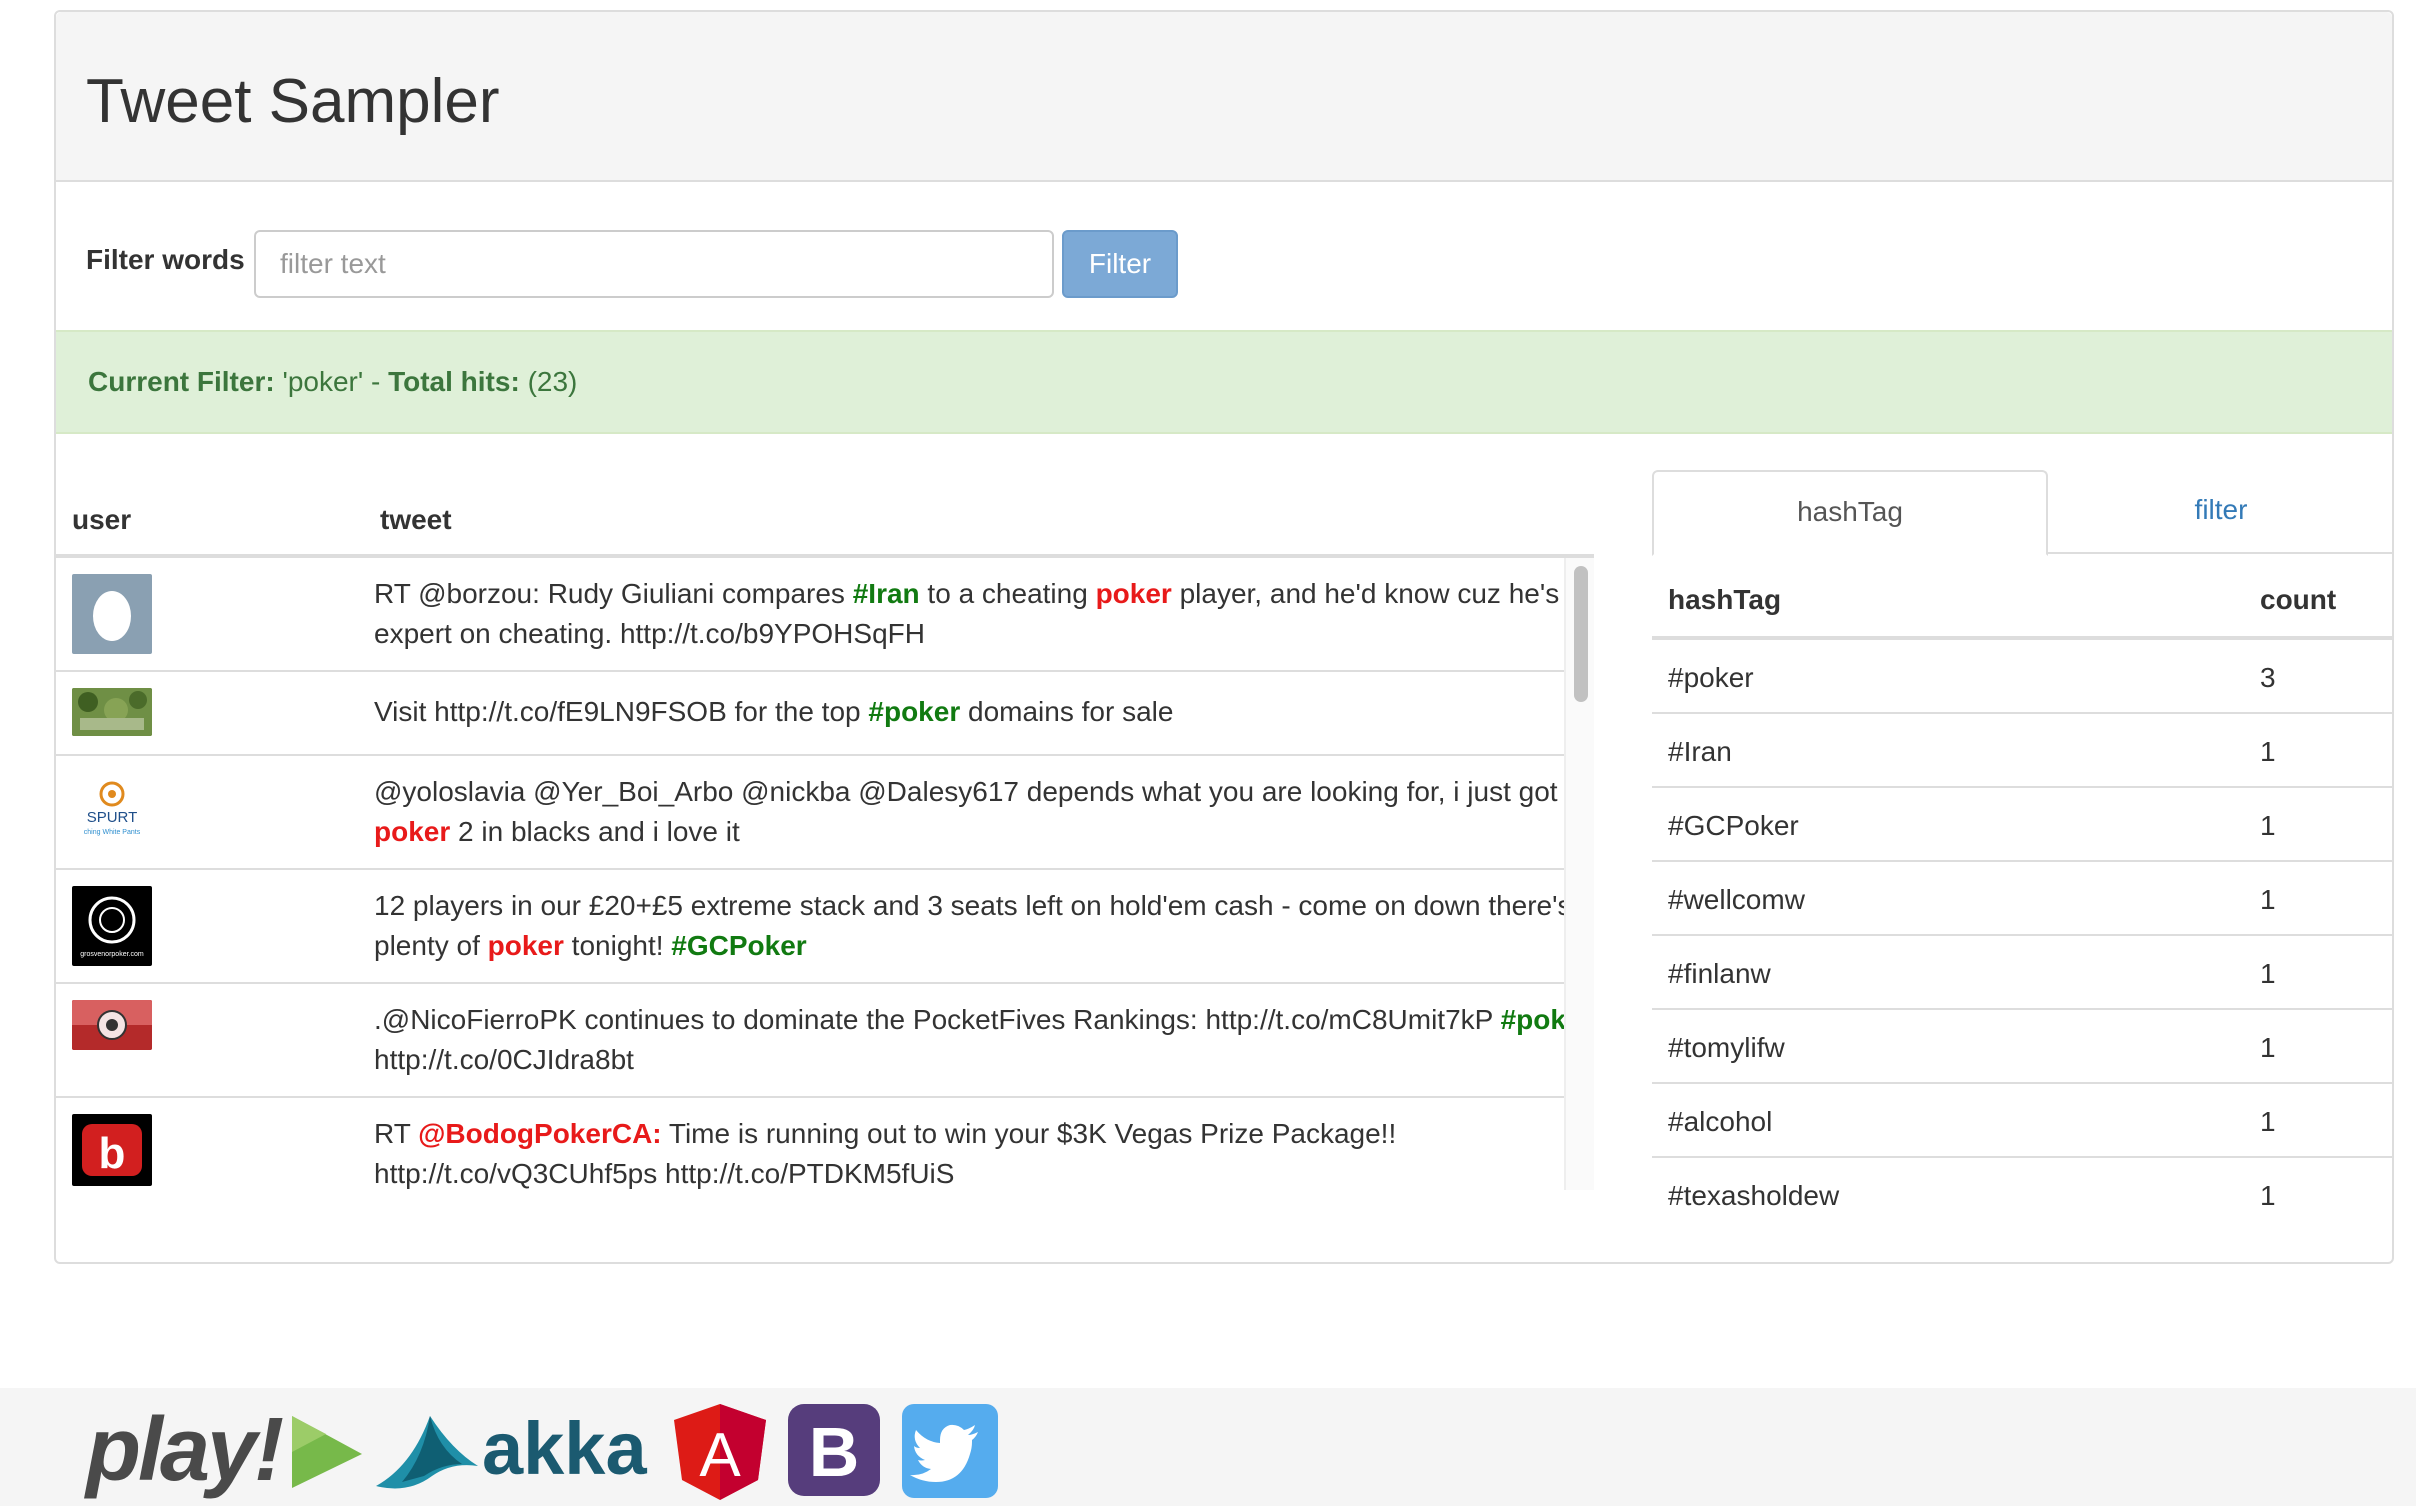  I want to click on spurt-logo-avatar: SPURT ching White Pants, so click(112, 812).